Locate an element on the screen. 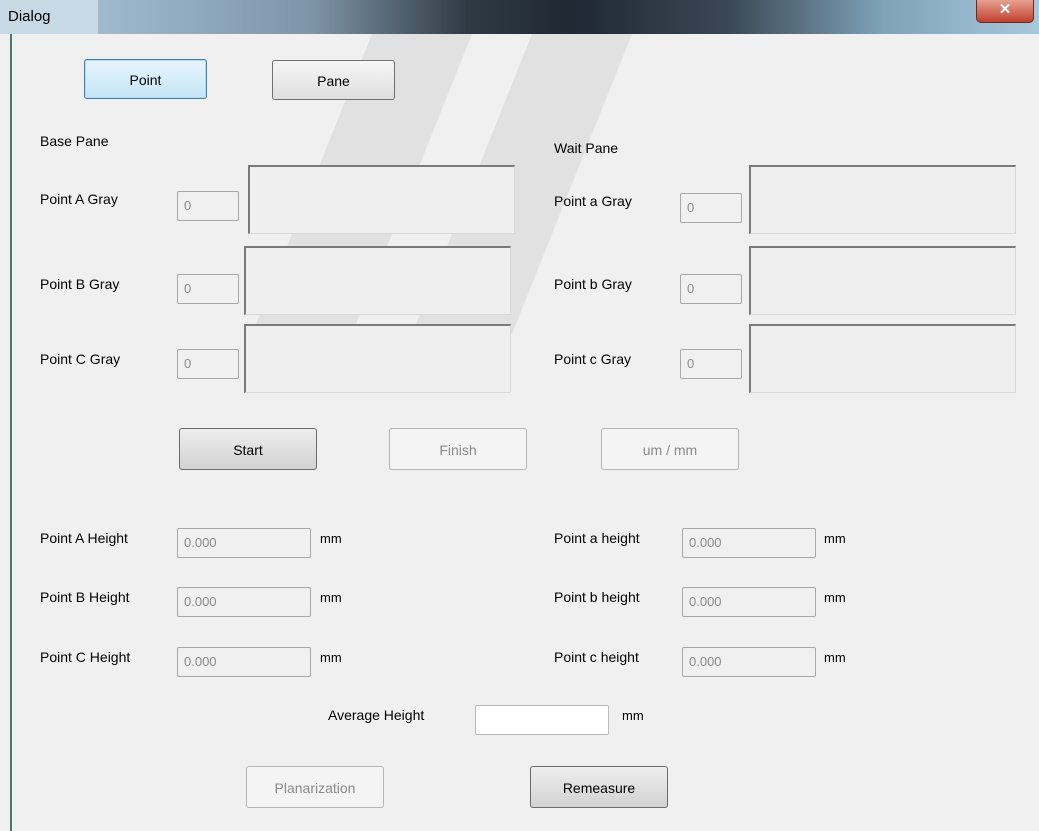 The height and width of the screenshot is (831, 1039). point-a-lower-height-unit: mm is located at coordinates (835, 538).